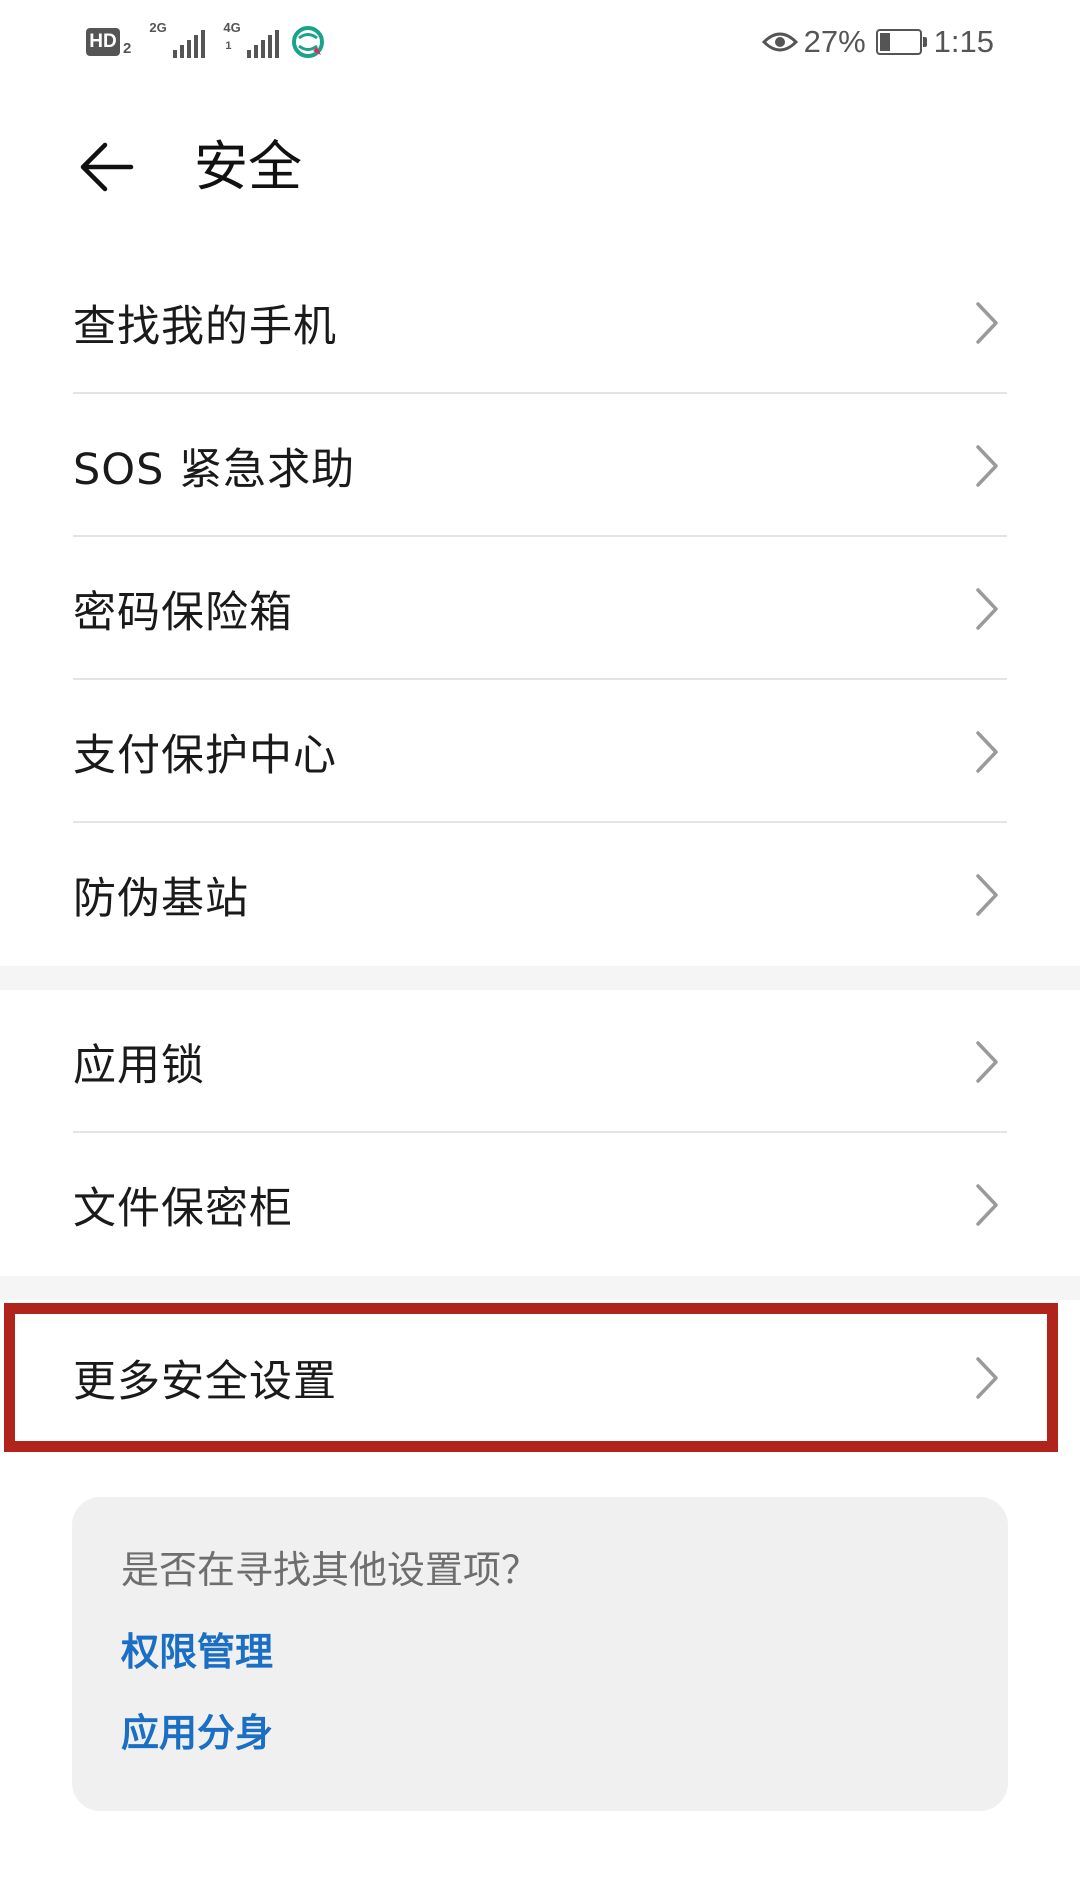  Describe the element at coordinates (540, 894) in the screenshot. I see `pseudo-base-station-item: 防伪基站` at that location.